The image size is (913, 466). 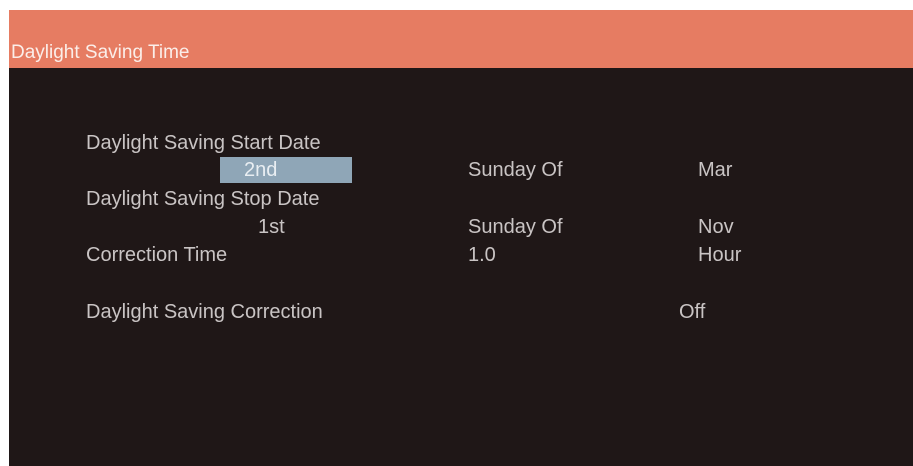 What do you see at coordinates (157, 255) in the screenshot?
I see `correction-time-label: Correction Time` at bounding box center [157, 255].